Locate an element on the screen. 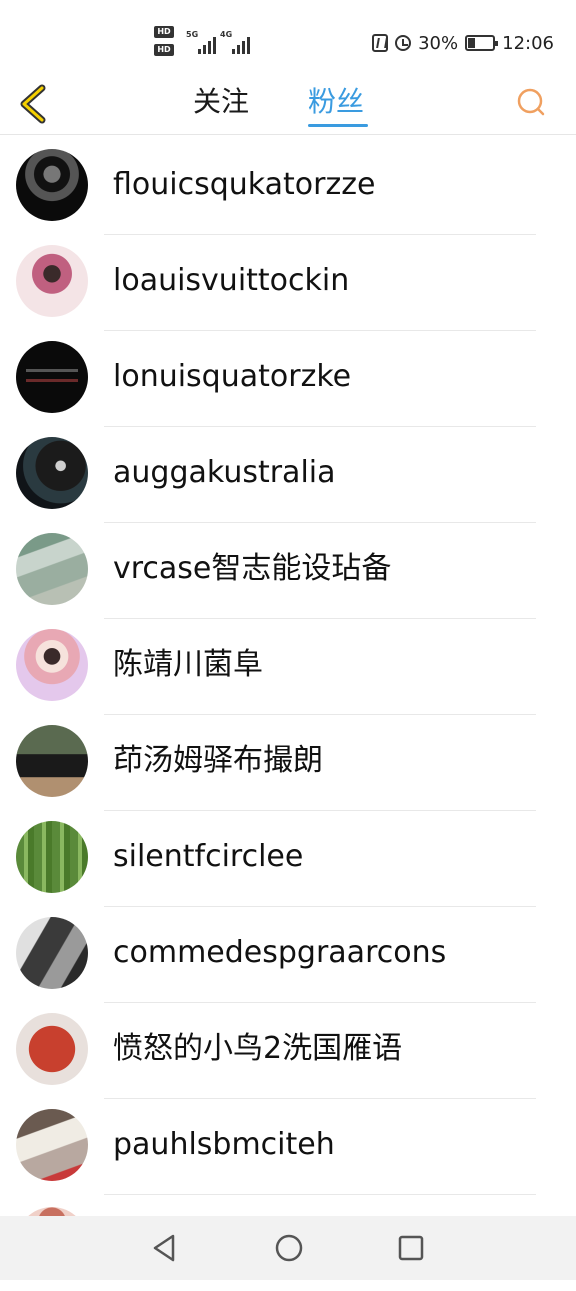 The width and height of the screenshot is (576, 1291). status-time: 12:06 is located at coordinates (528, 43).